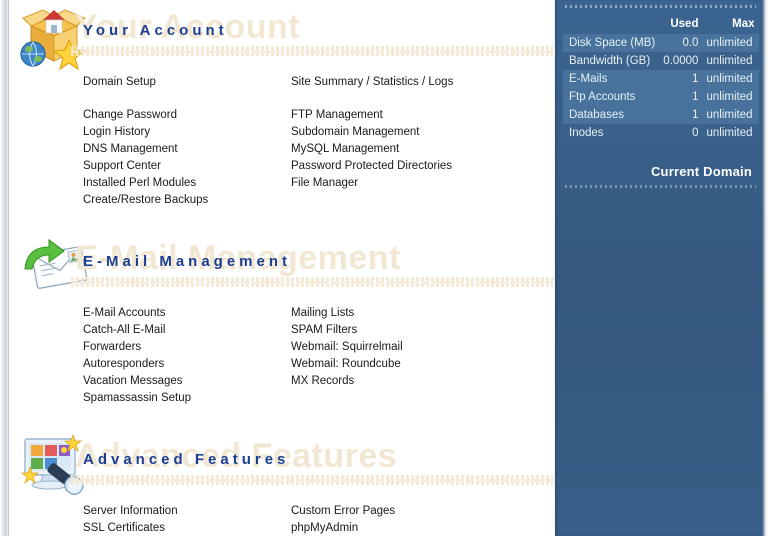  What do you see at coordinates (186, 459) in the screenshot?
I see `section-title: Advanced Features` at bounding box center [186, 459].